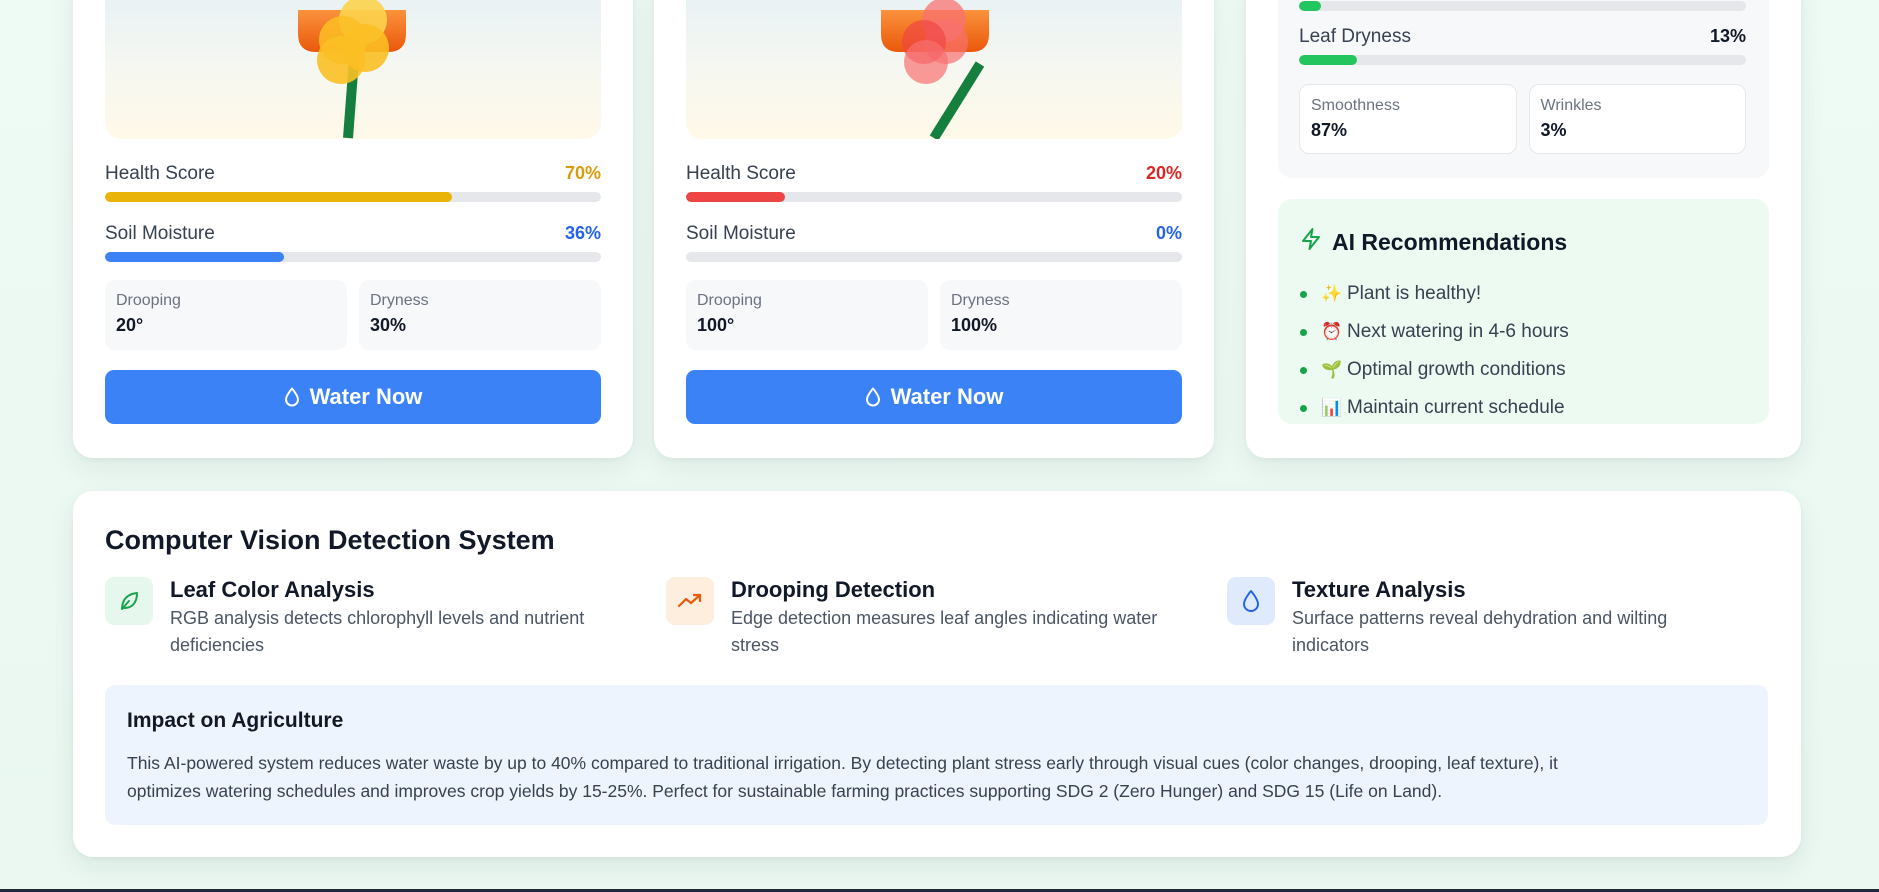 This screenshot has height=892, width=1879. What do you see at coordinates (353, 242) in the screenshot?
I see `soil-moisture-metric: Soil Moisture 36%` at bounding box center [353, 242].